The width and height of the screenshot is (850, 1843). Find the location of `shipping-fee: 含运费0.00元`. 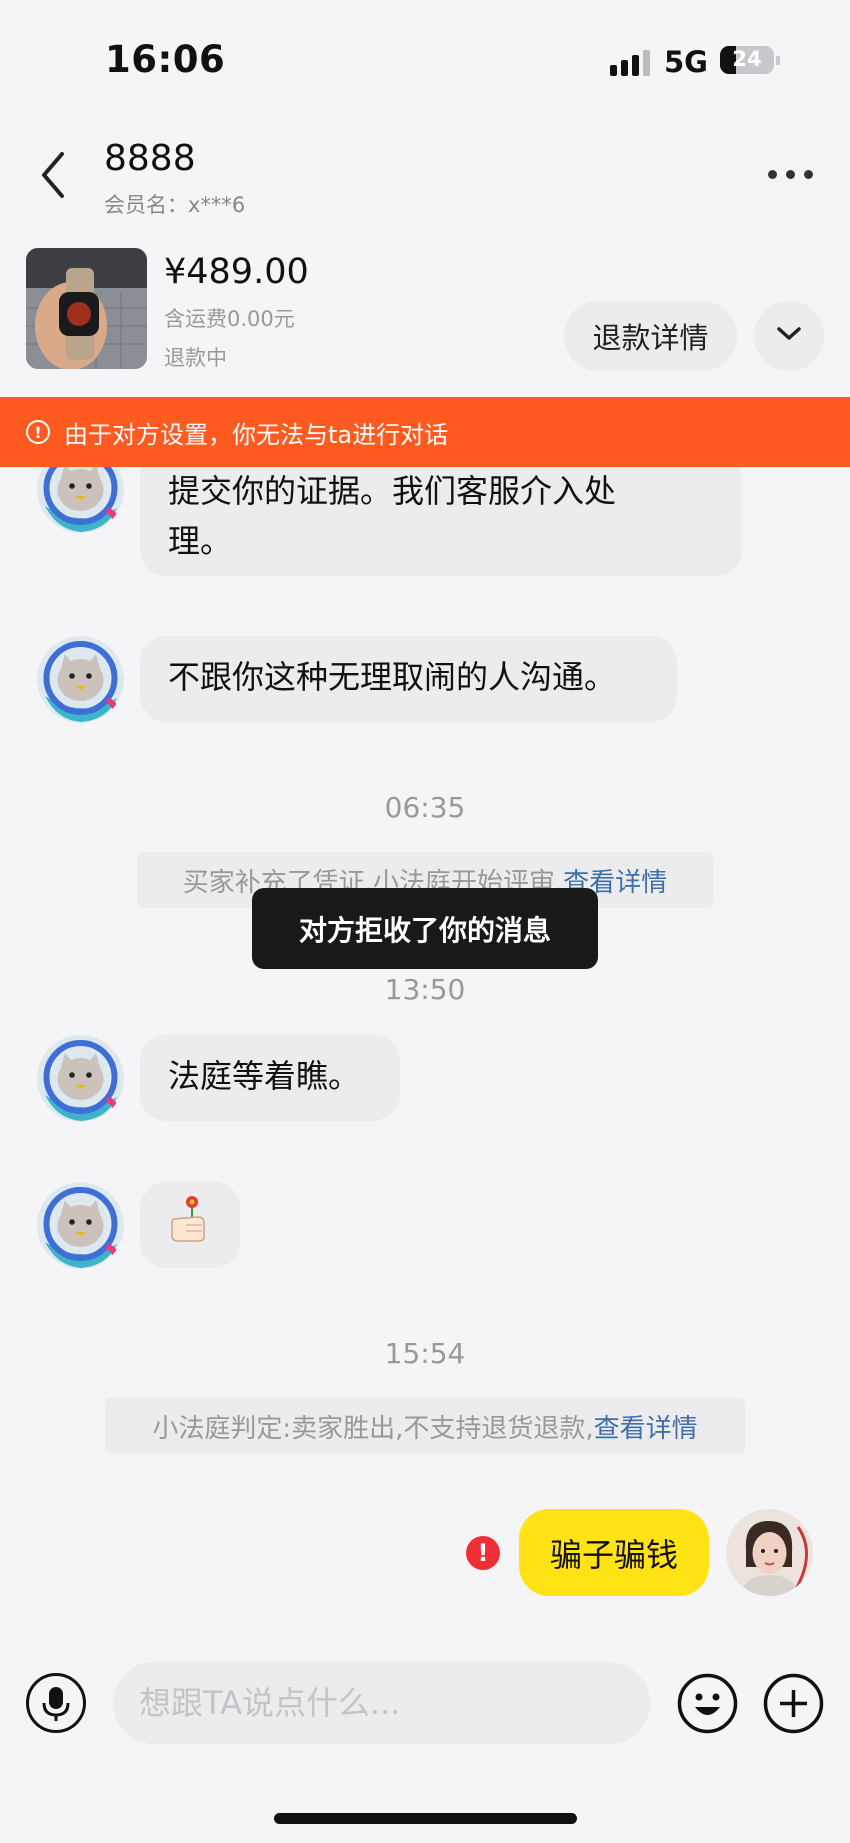

shipping-fee: 含运费0.00元 is located at coordinates (229, 319).